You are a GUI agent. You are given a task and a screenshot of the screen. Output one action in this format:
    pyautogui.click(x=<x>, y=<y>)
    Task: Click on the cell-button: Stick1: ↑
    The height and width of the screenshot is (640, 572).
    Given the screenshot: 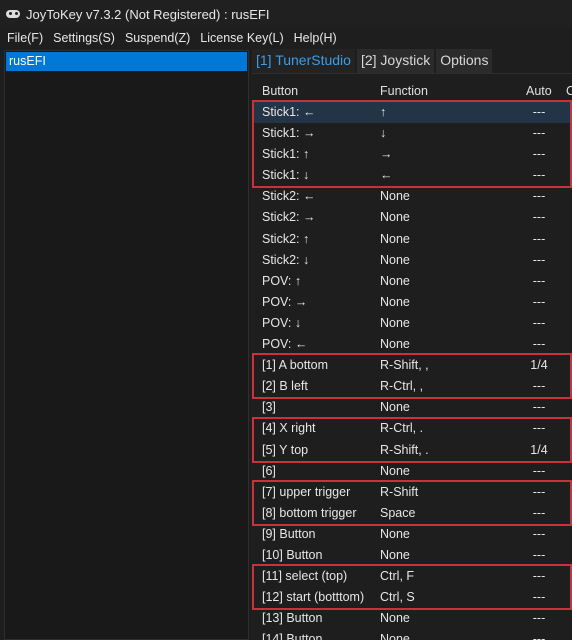 What is the action you would take?
    pyautogui.click(x=286, y=154)
    